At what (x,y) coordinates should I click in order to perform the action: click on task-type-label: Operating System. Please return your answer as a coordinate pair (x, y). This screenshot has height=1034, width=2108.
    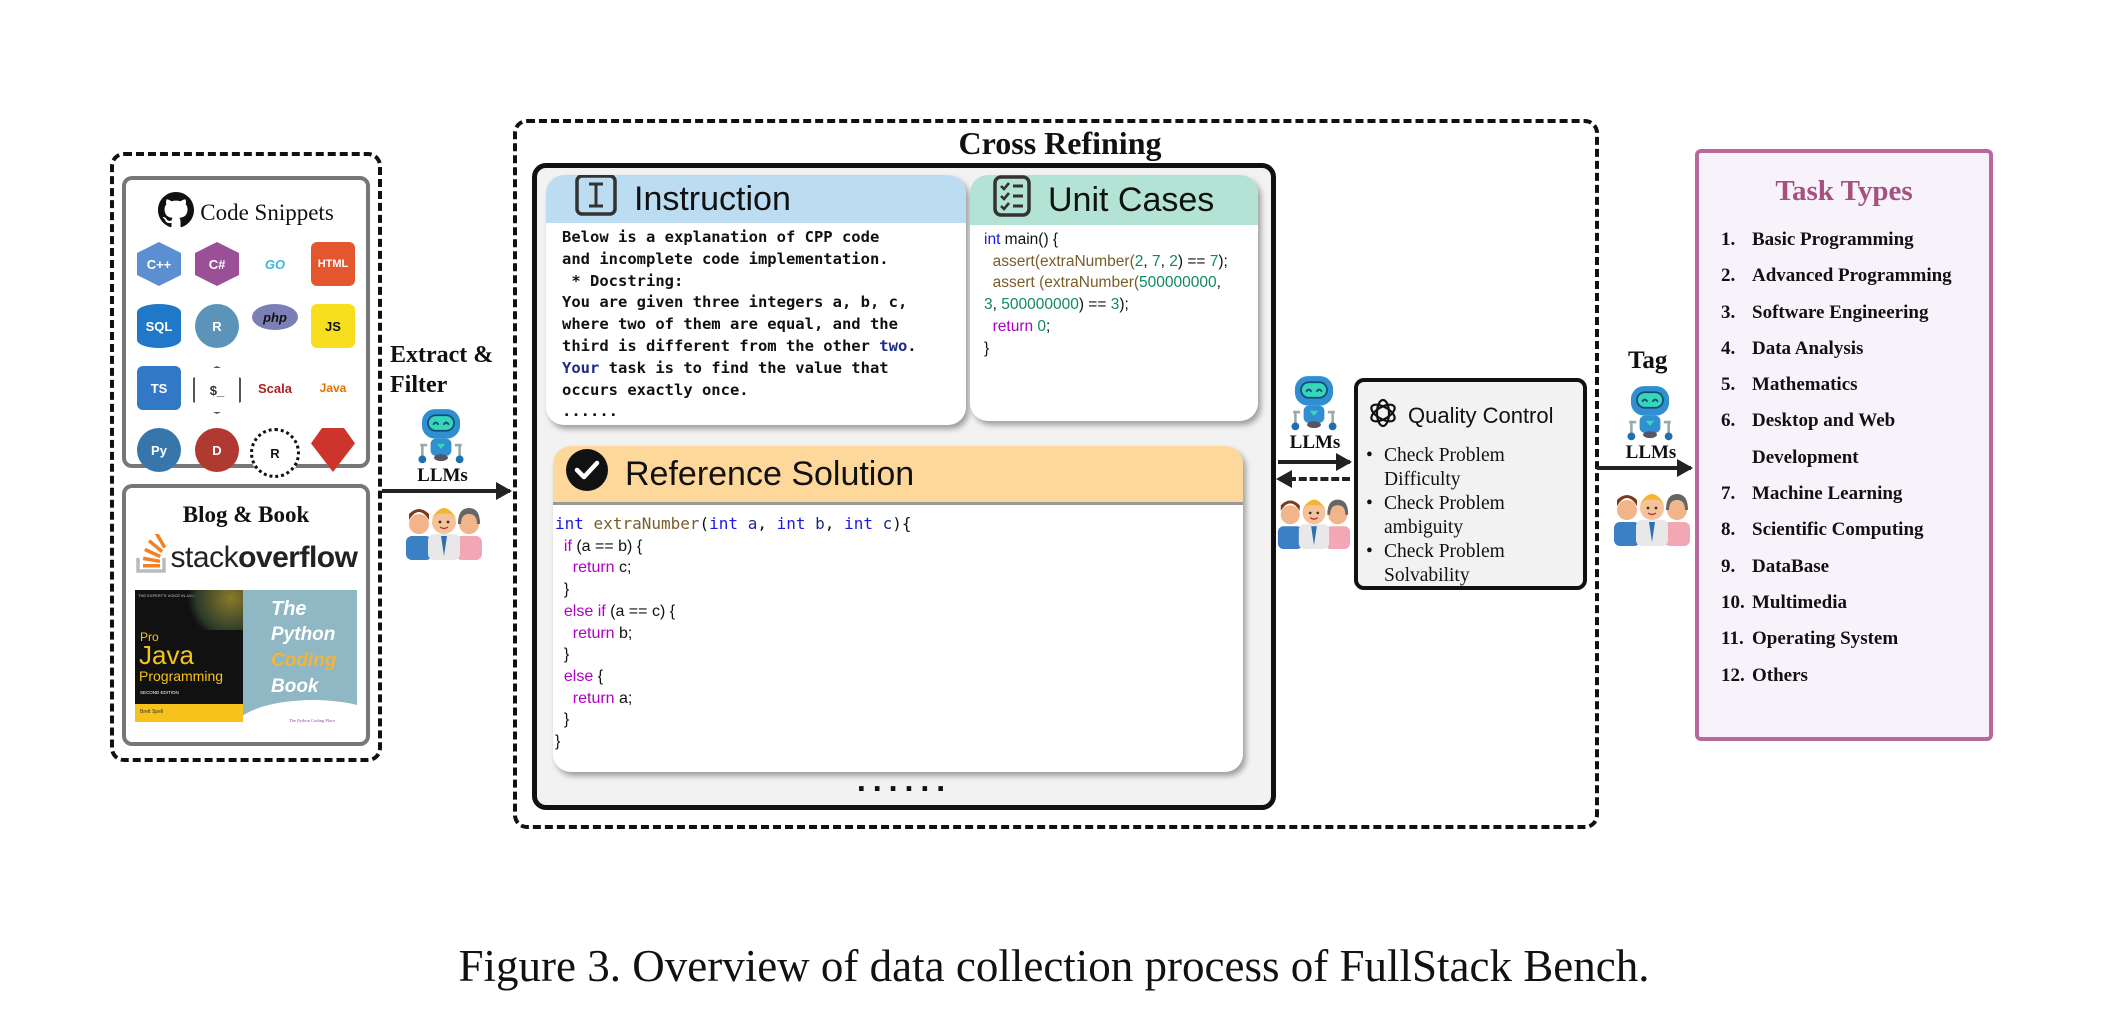
    Looking at the image, I should click on (1825, 639).